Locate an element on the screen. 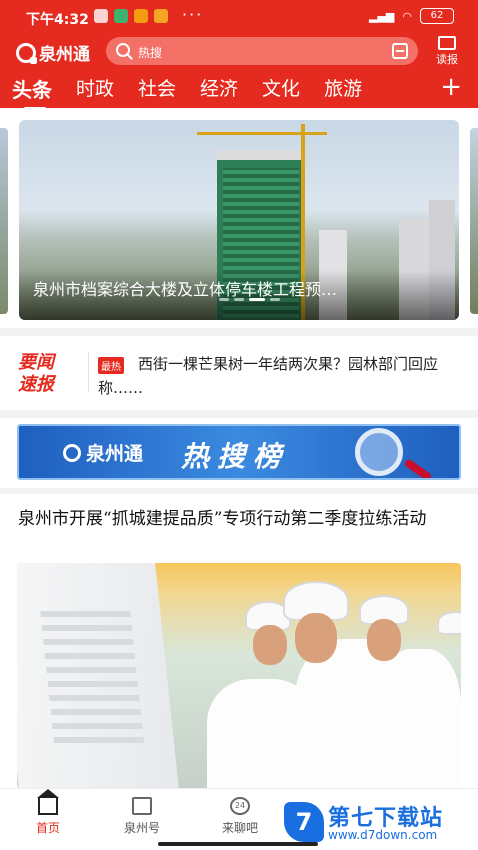 The height and width of the screenshot is (850, 478). status-notification-icons is located at coordinates (131, 16).